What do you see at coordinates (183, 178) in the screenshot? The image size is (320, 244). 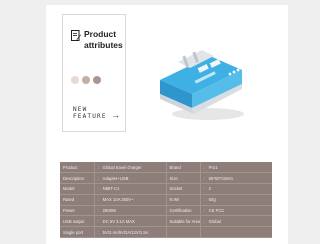 I see `spec-key: Size` at bounding box center [183, 178].